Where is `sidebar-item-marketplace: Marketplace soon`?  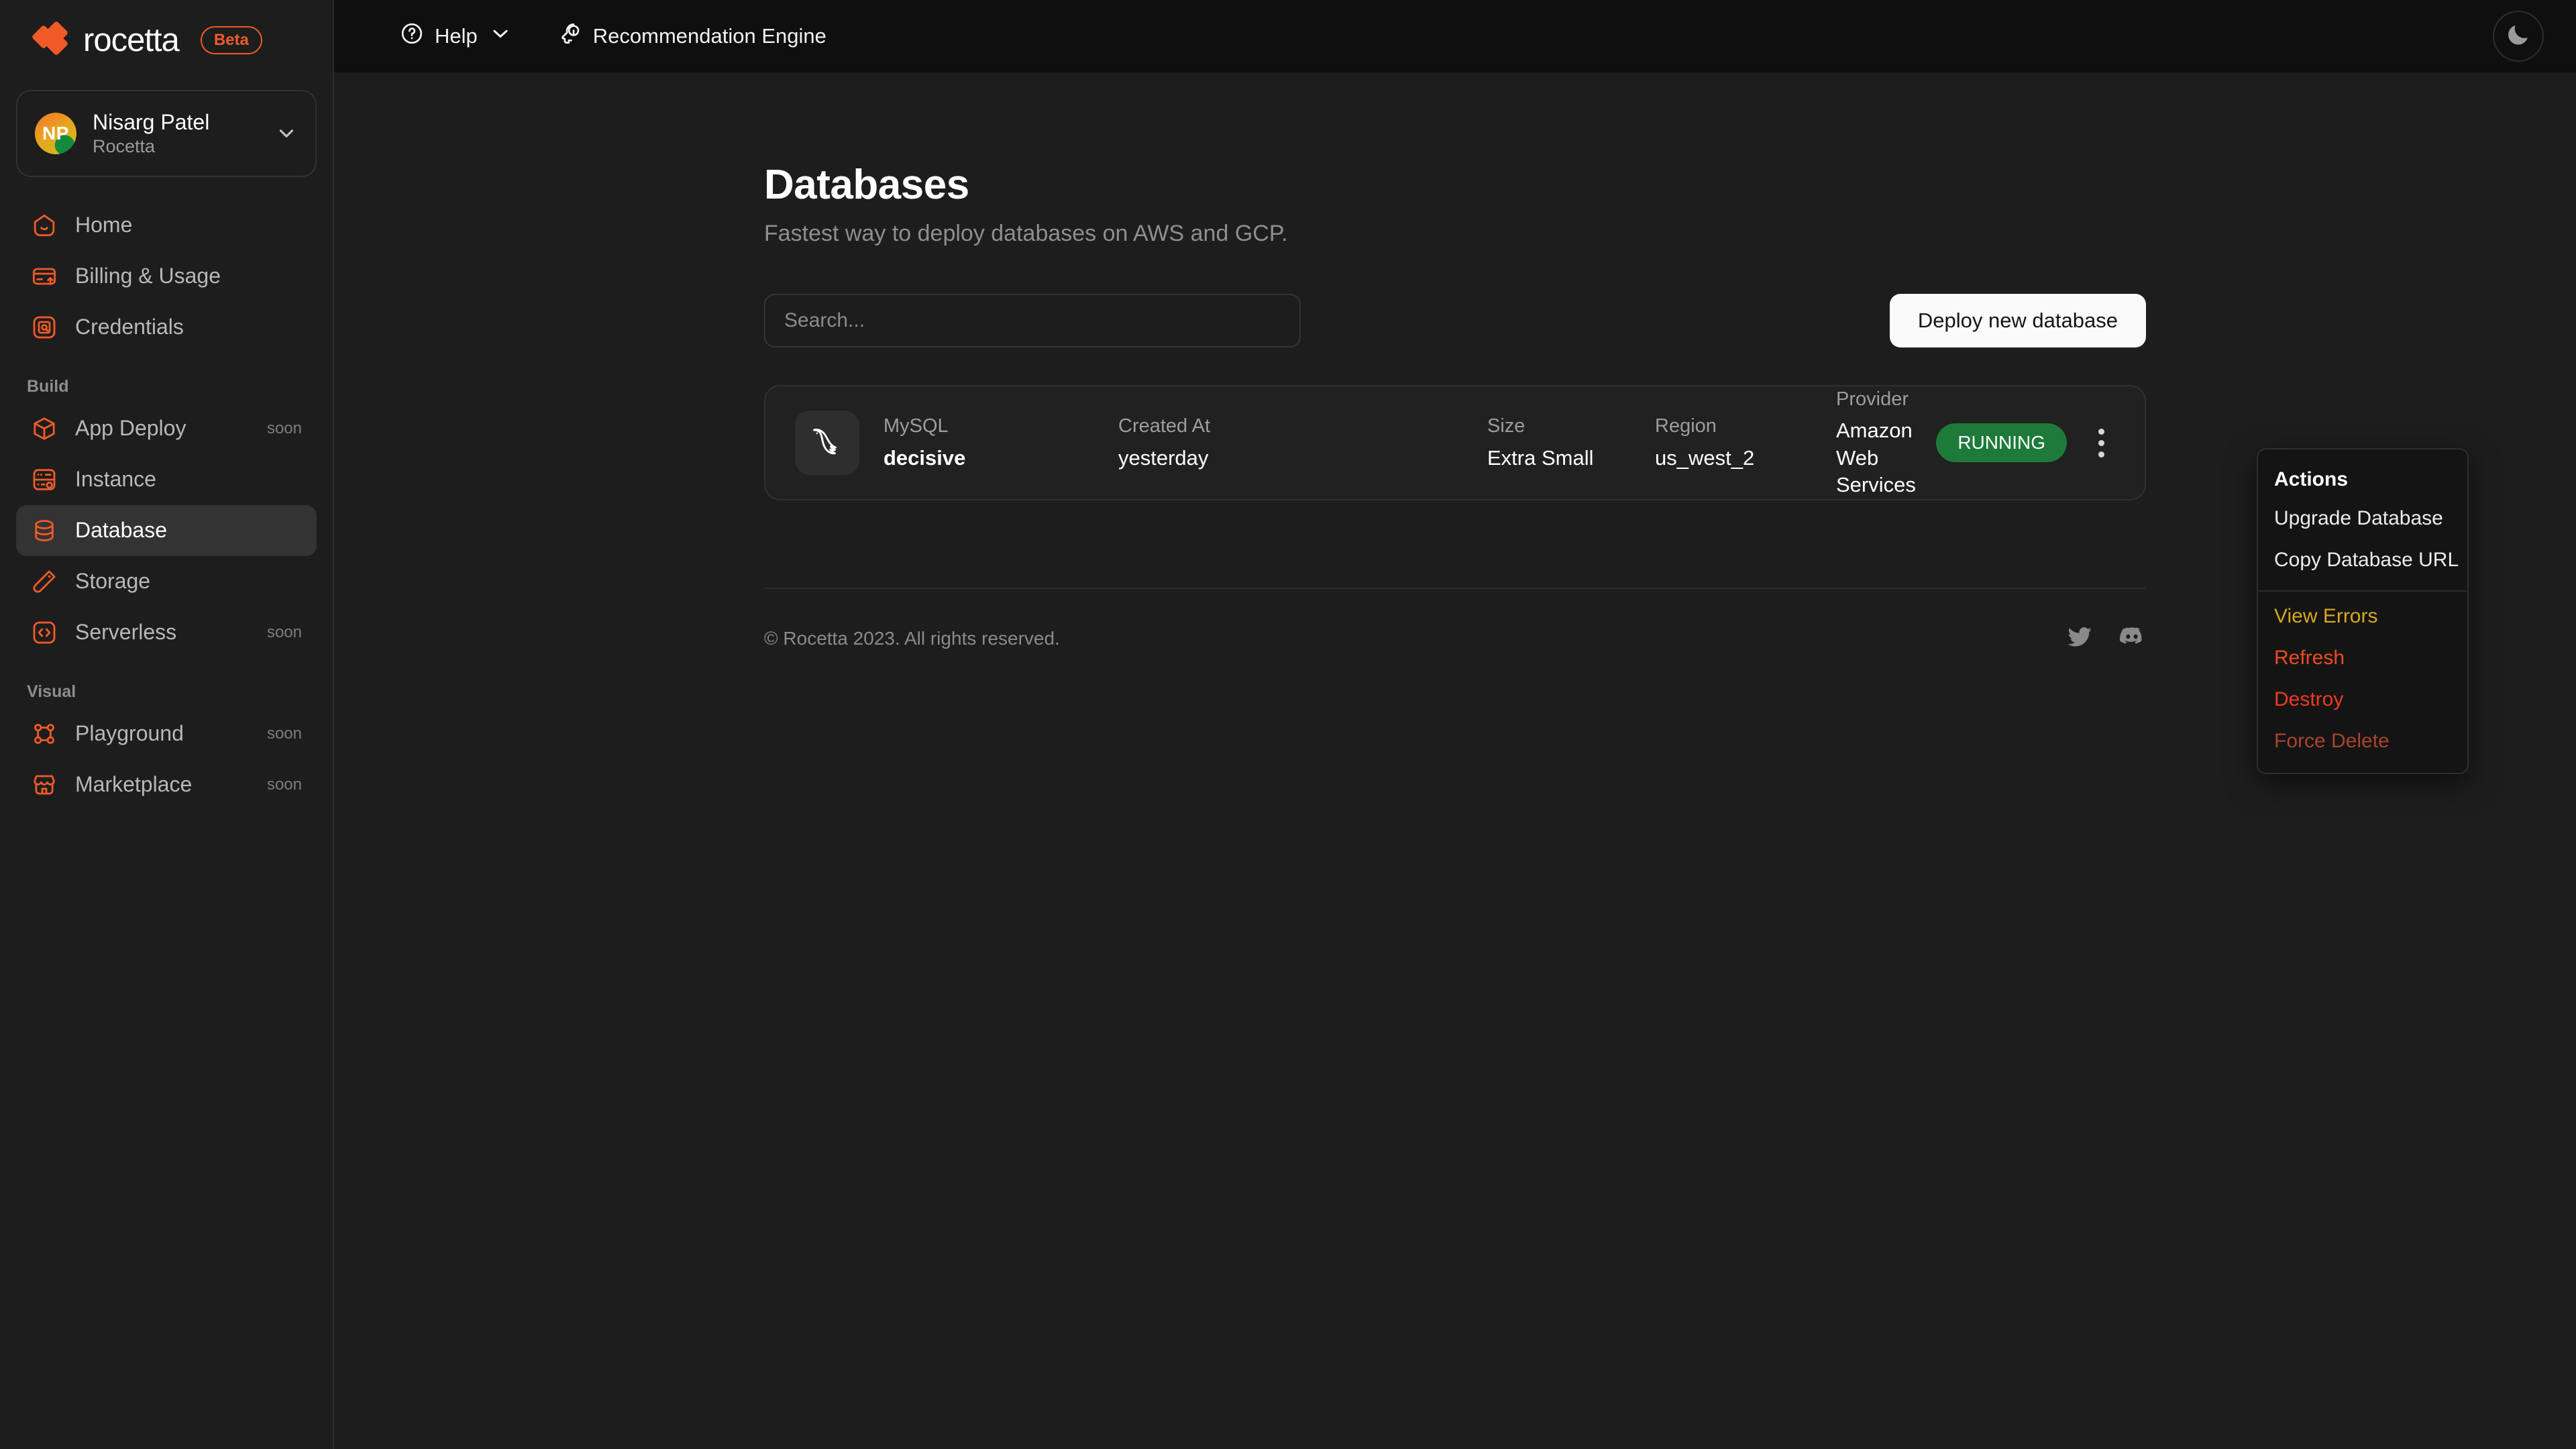 sidebar-item-marketplace: Marketplace soon is located at coordinates (166, 784).